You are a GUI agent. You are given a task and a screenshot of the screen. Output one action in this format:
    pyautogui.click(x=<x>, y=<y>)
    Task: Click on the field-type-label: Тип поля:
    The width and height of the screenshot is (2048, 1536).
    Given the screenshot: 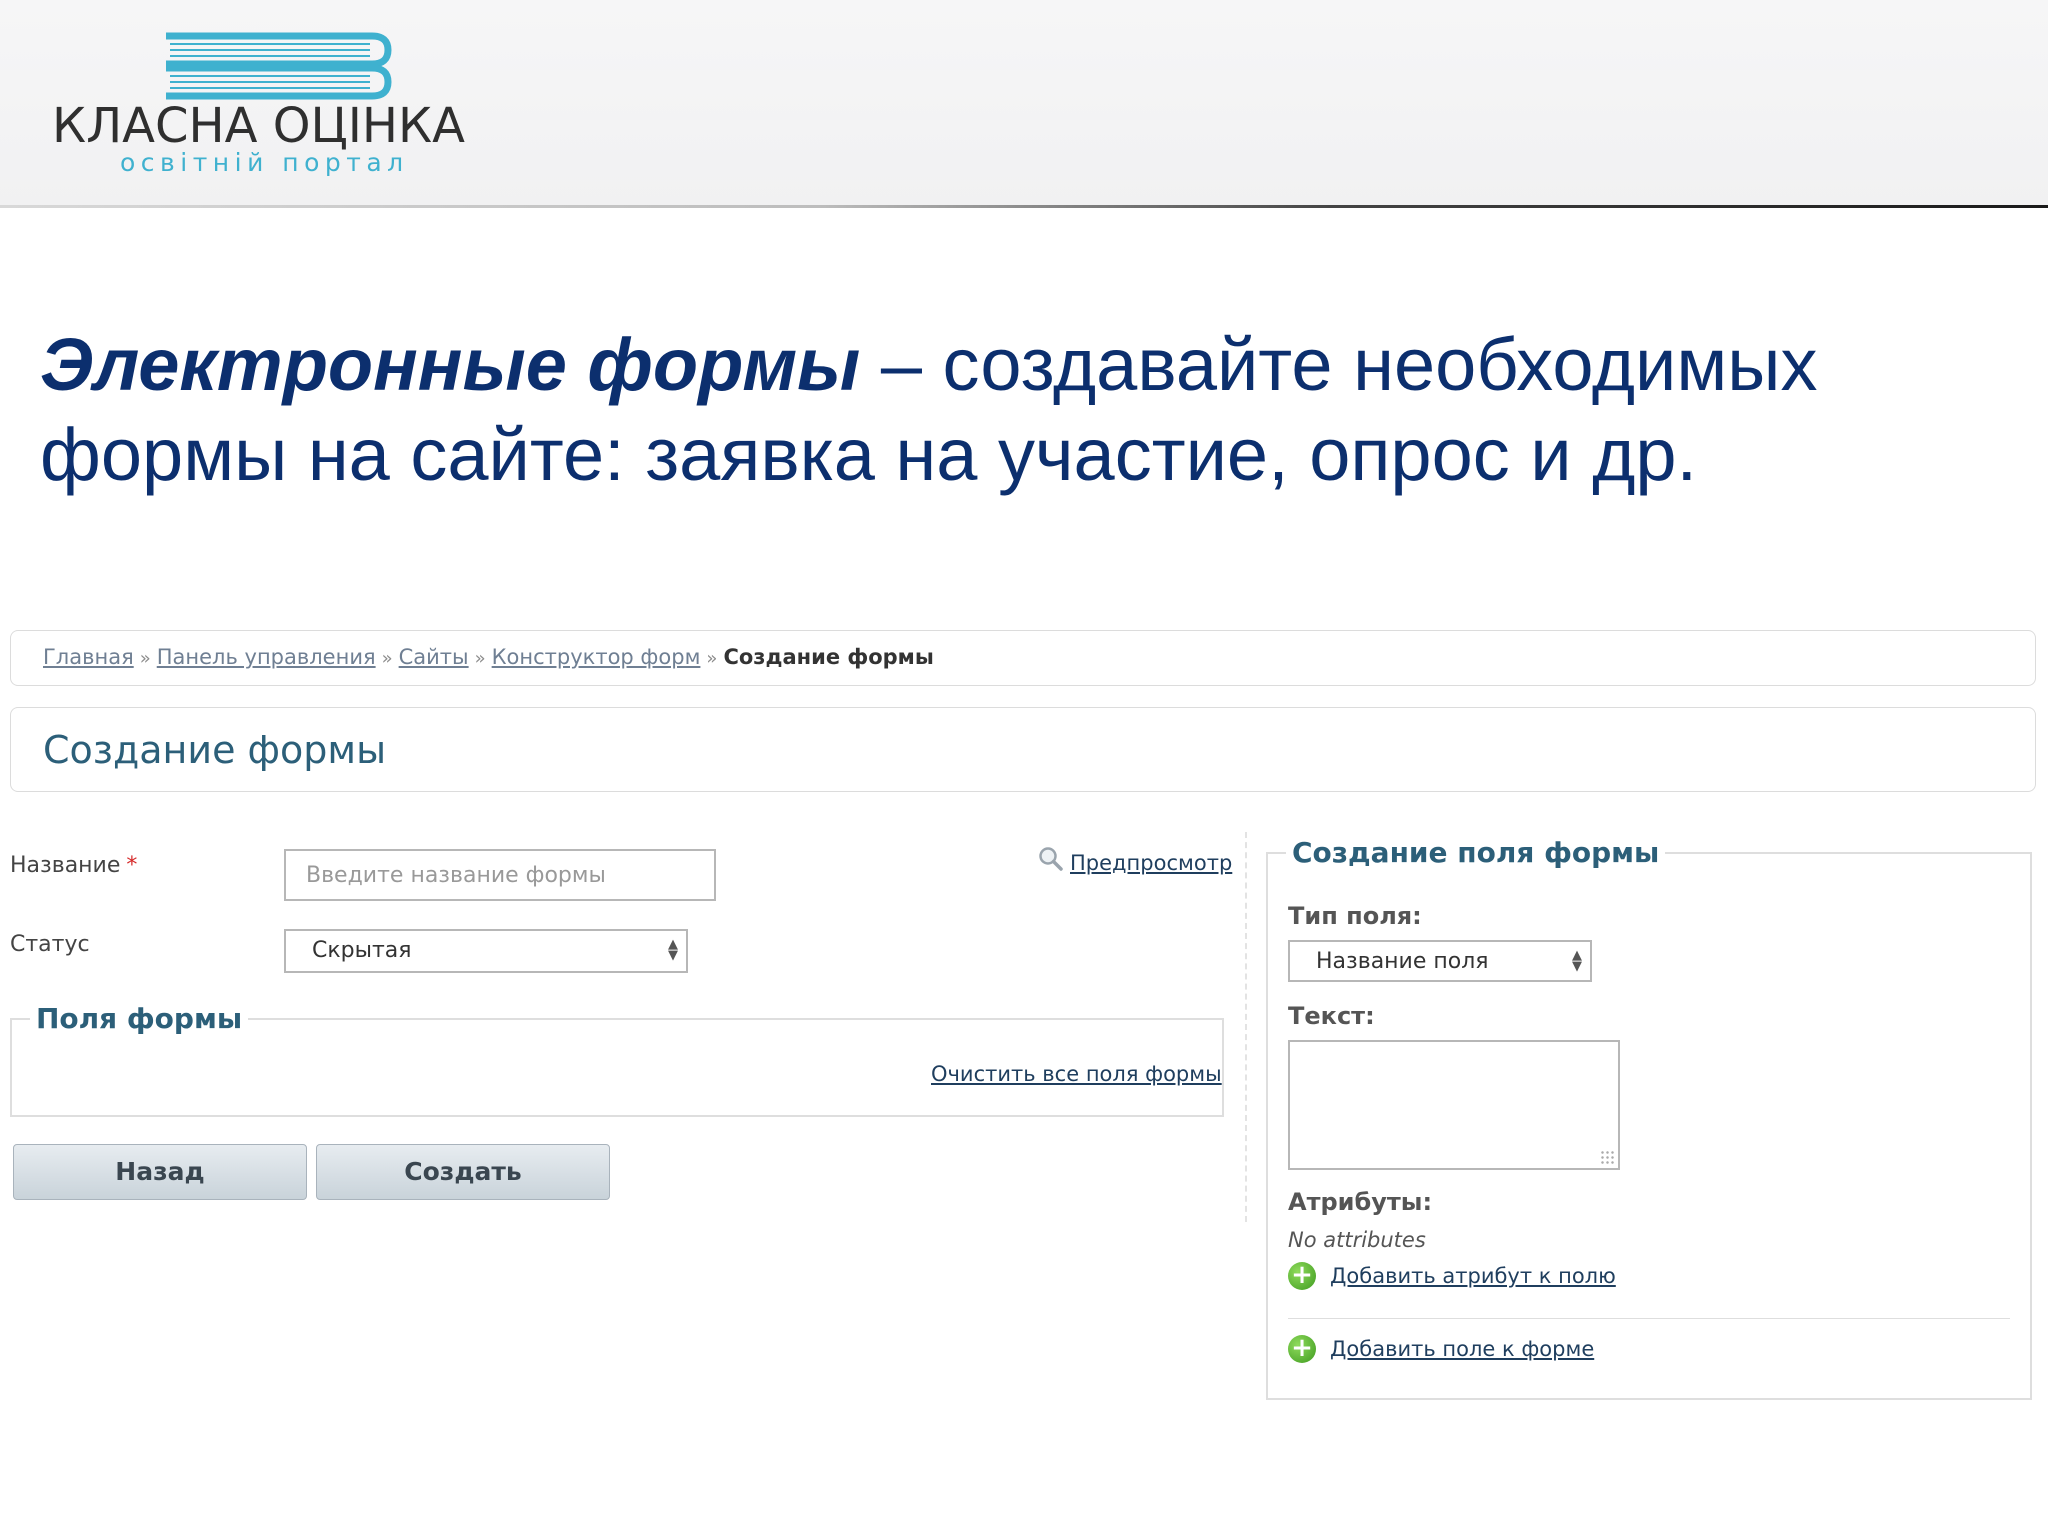 What is the action you would take?
    pyautogui.click(x=1355, y=916)
    